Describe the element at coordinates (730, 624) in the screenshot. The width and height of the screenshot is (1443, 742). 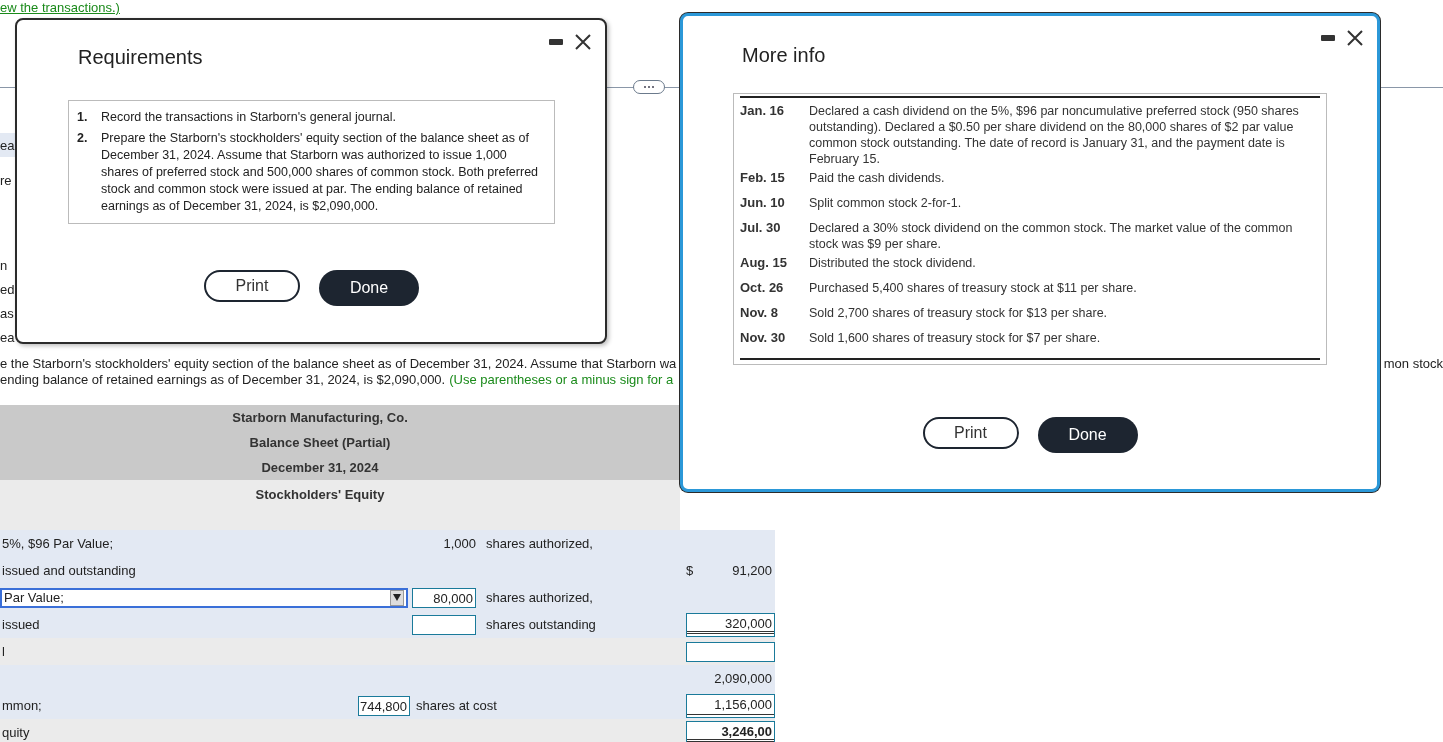
I see `amount-input: 320,000` at that location.